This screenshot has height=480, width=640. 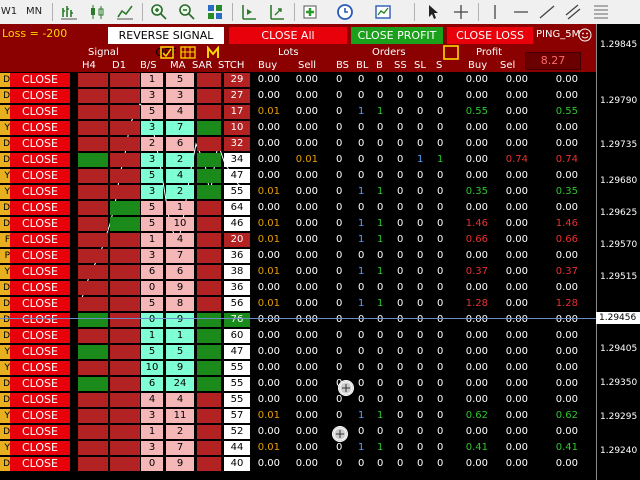 I want to click on stch-value-cell: 56, so click(x=237, y=304).